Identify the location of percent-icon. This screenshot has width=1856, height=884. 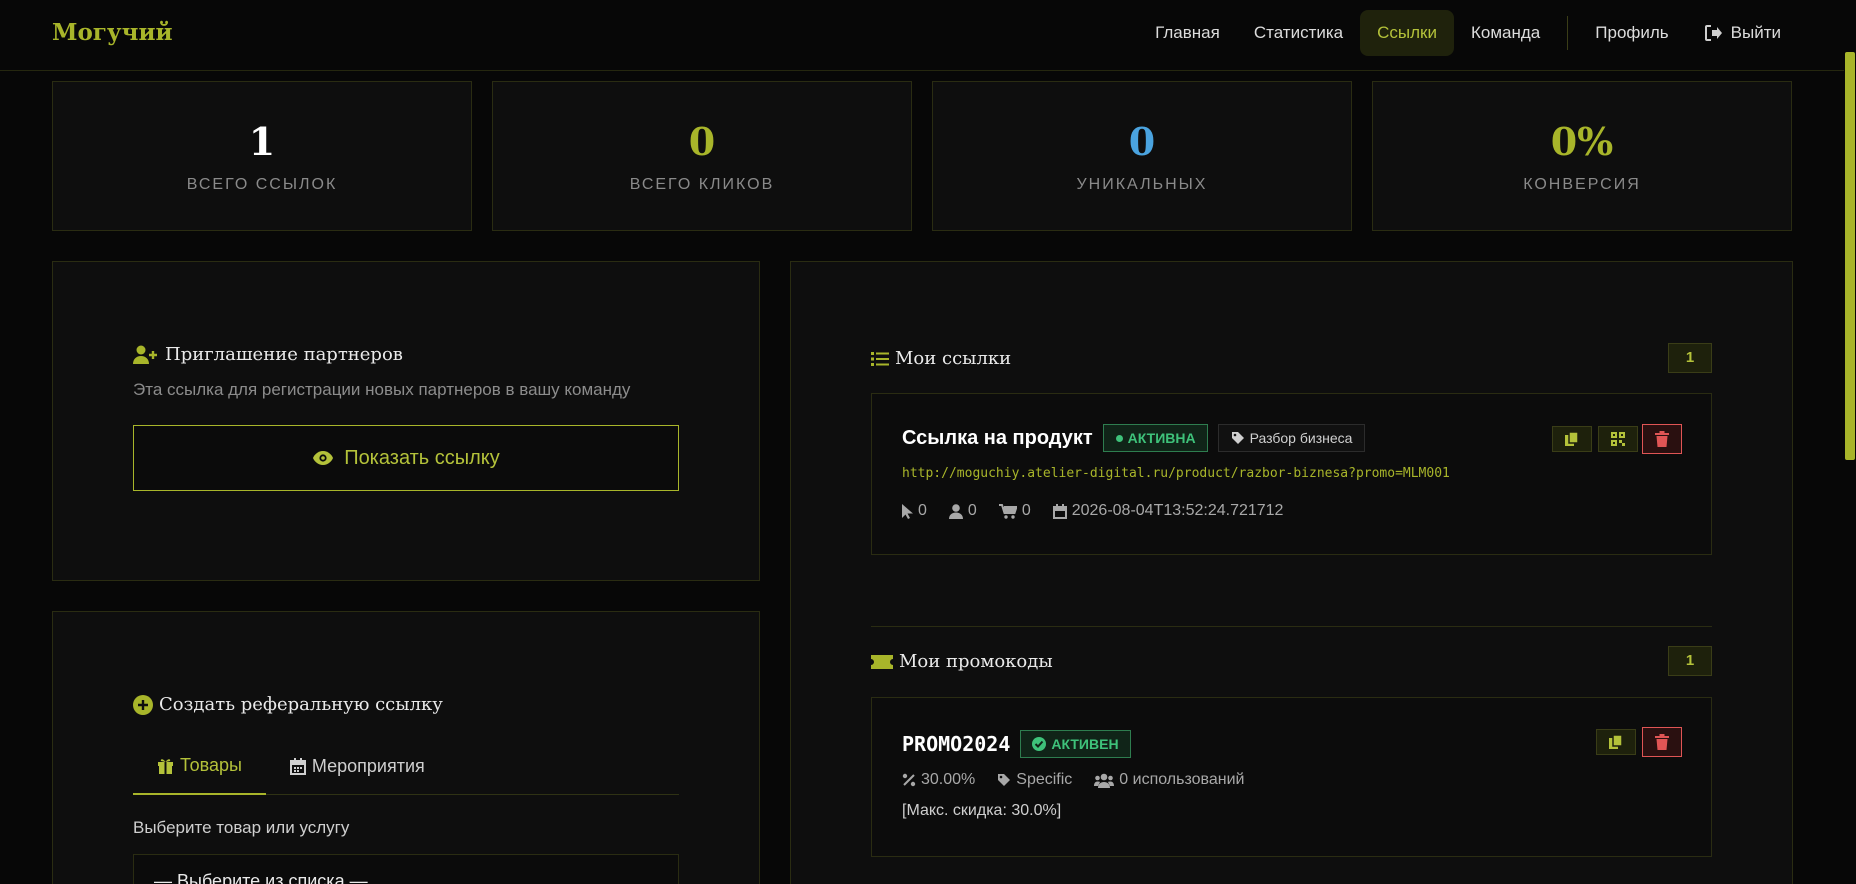
(909, 780).